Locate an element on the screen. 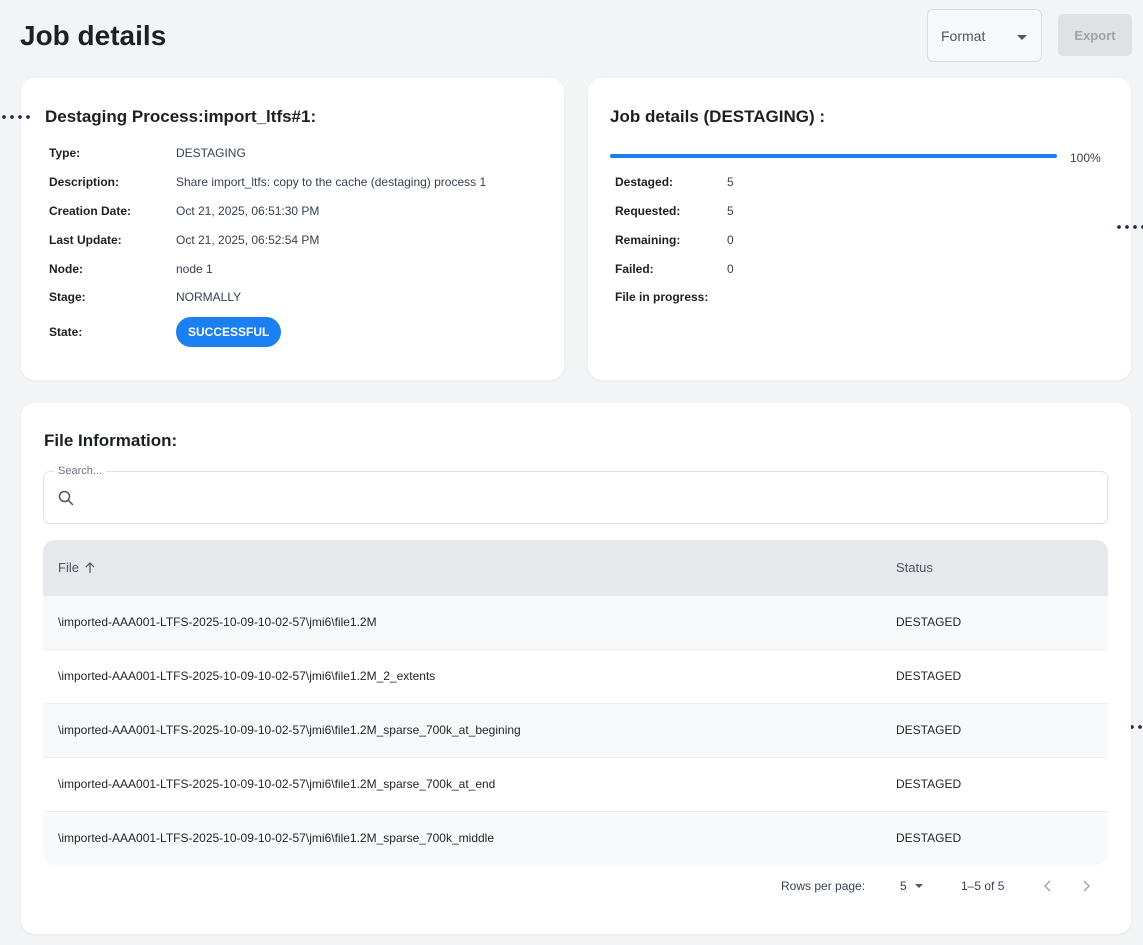 The height and width of the screenshot is (945, 1143). field-label: Type: is located at coordinates (65, 153).